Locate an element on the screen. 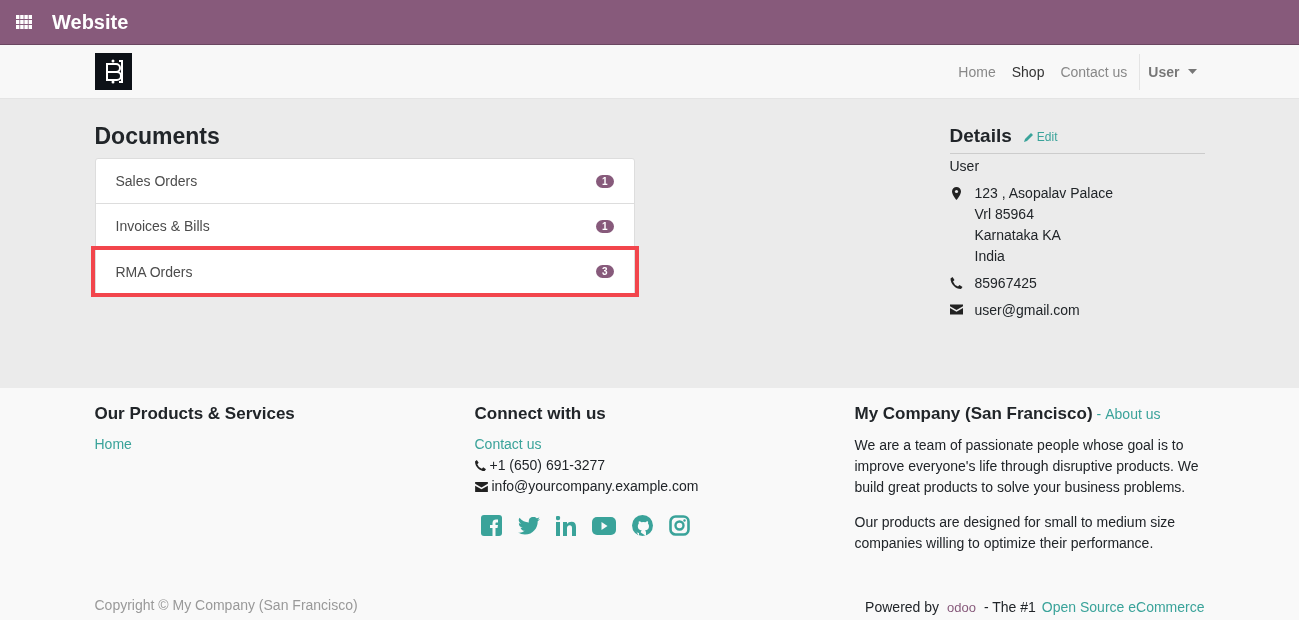 This screenshot has height=620, width=1299. map-marker-icon is located at coordinates (956, 193).